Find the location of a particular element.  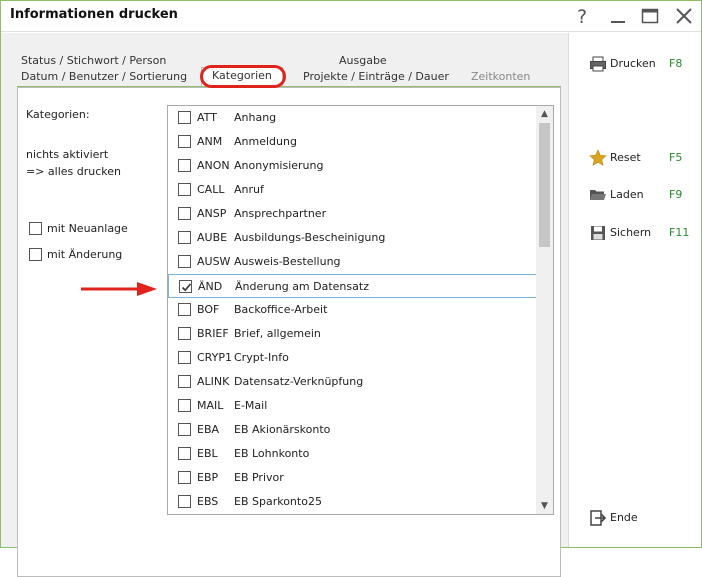

tab-status-stichwort-person: Status / Stichwort / Person is located at coordinates (91, 61).